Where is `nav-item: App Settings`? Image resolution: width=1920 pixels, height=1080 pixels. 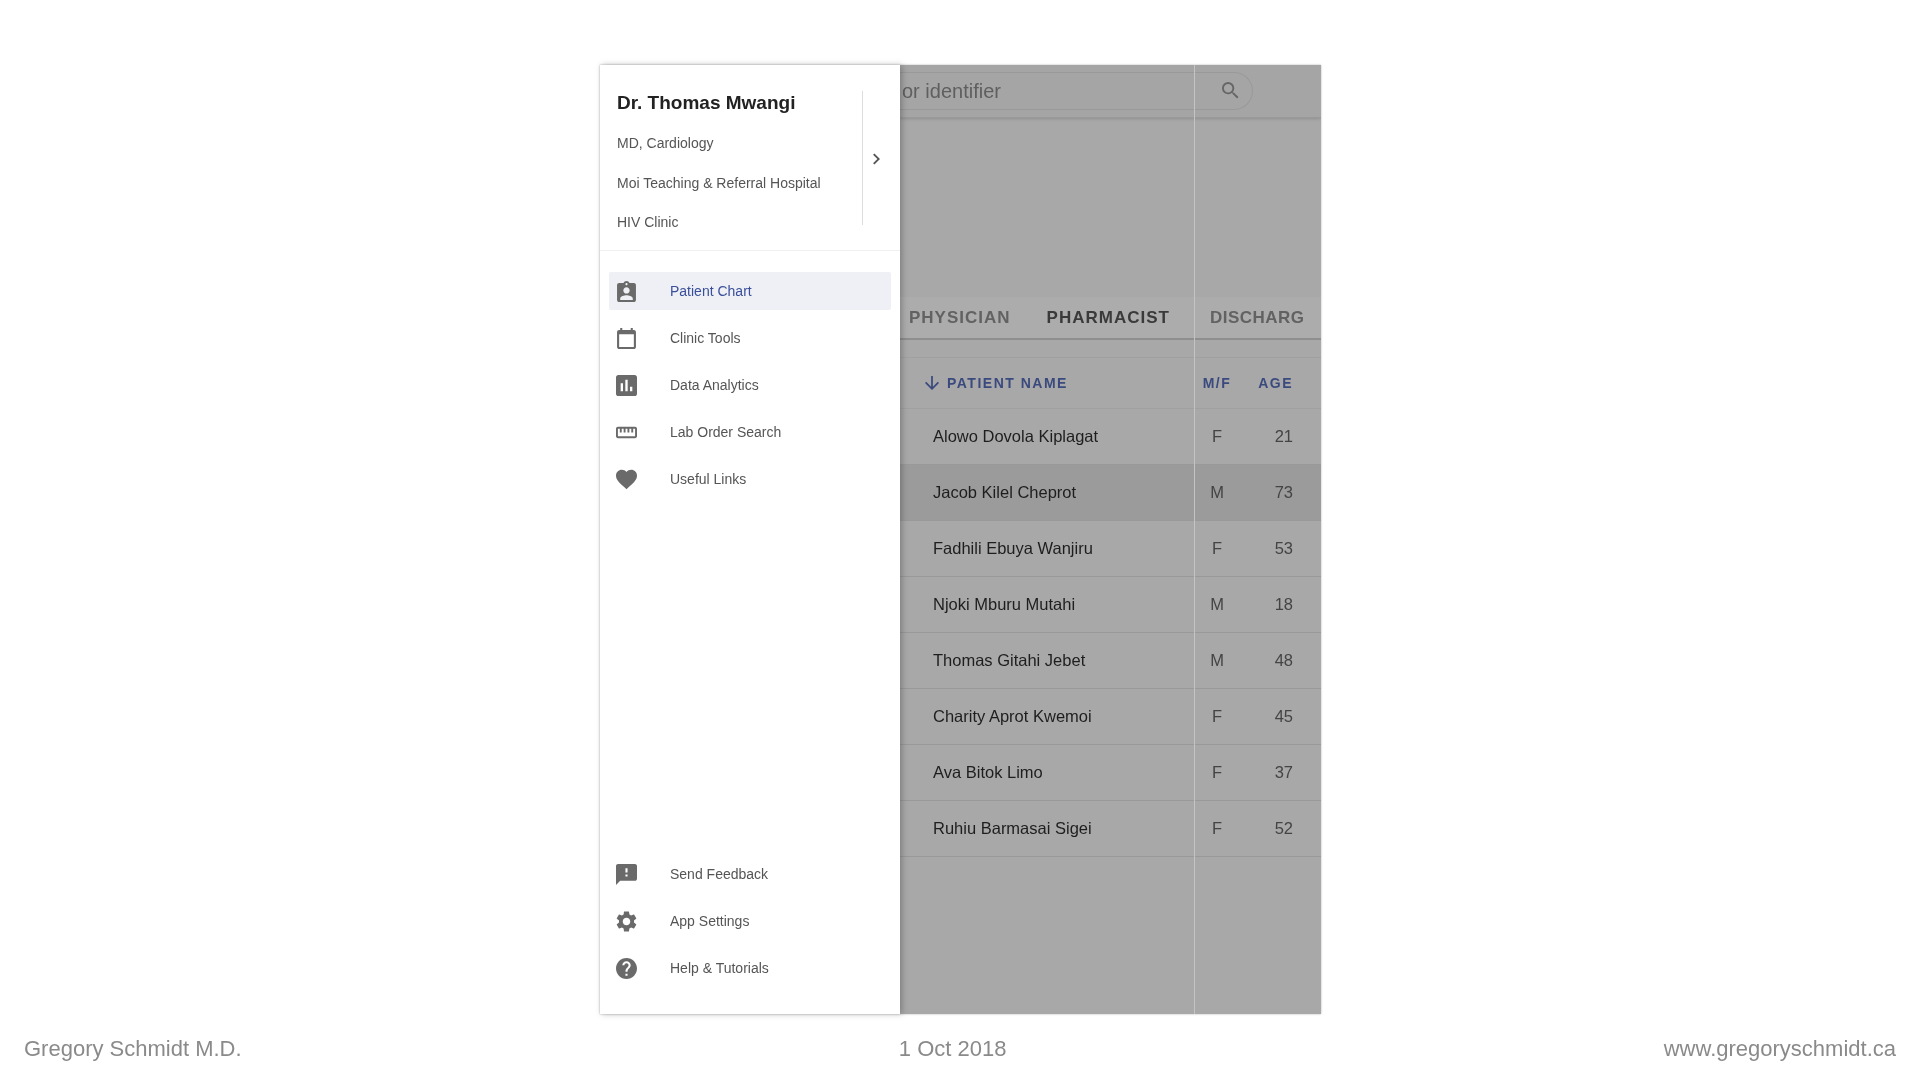
nav-item: App Settings is located at coordinates (750, 921).